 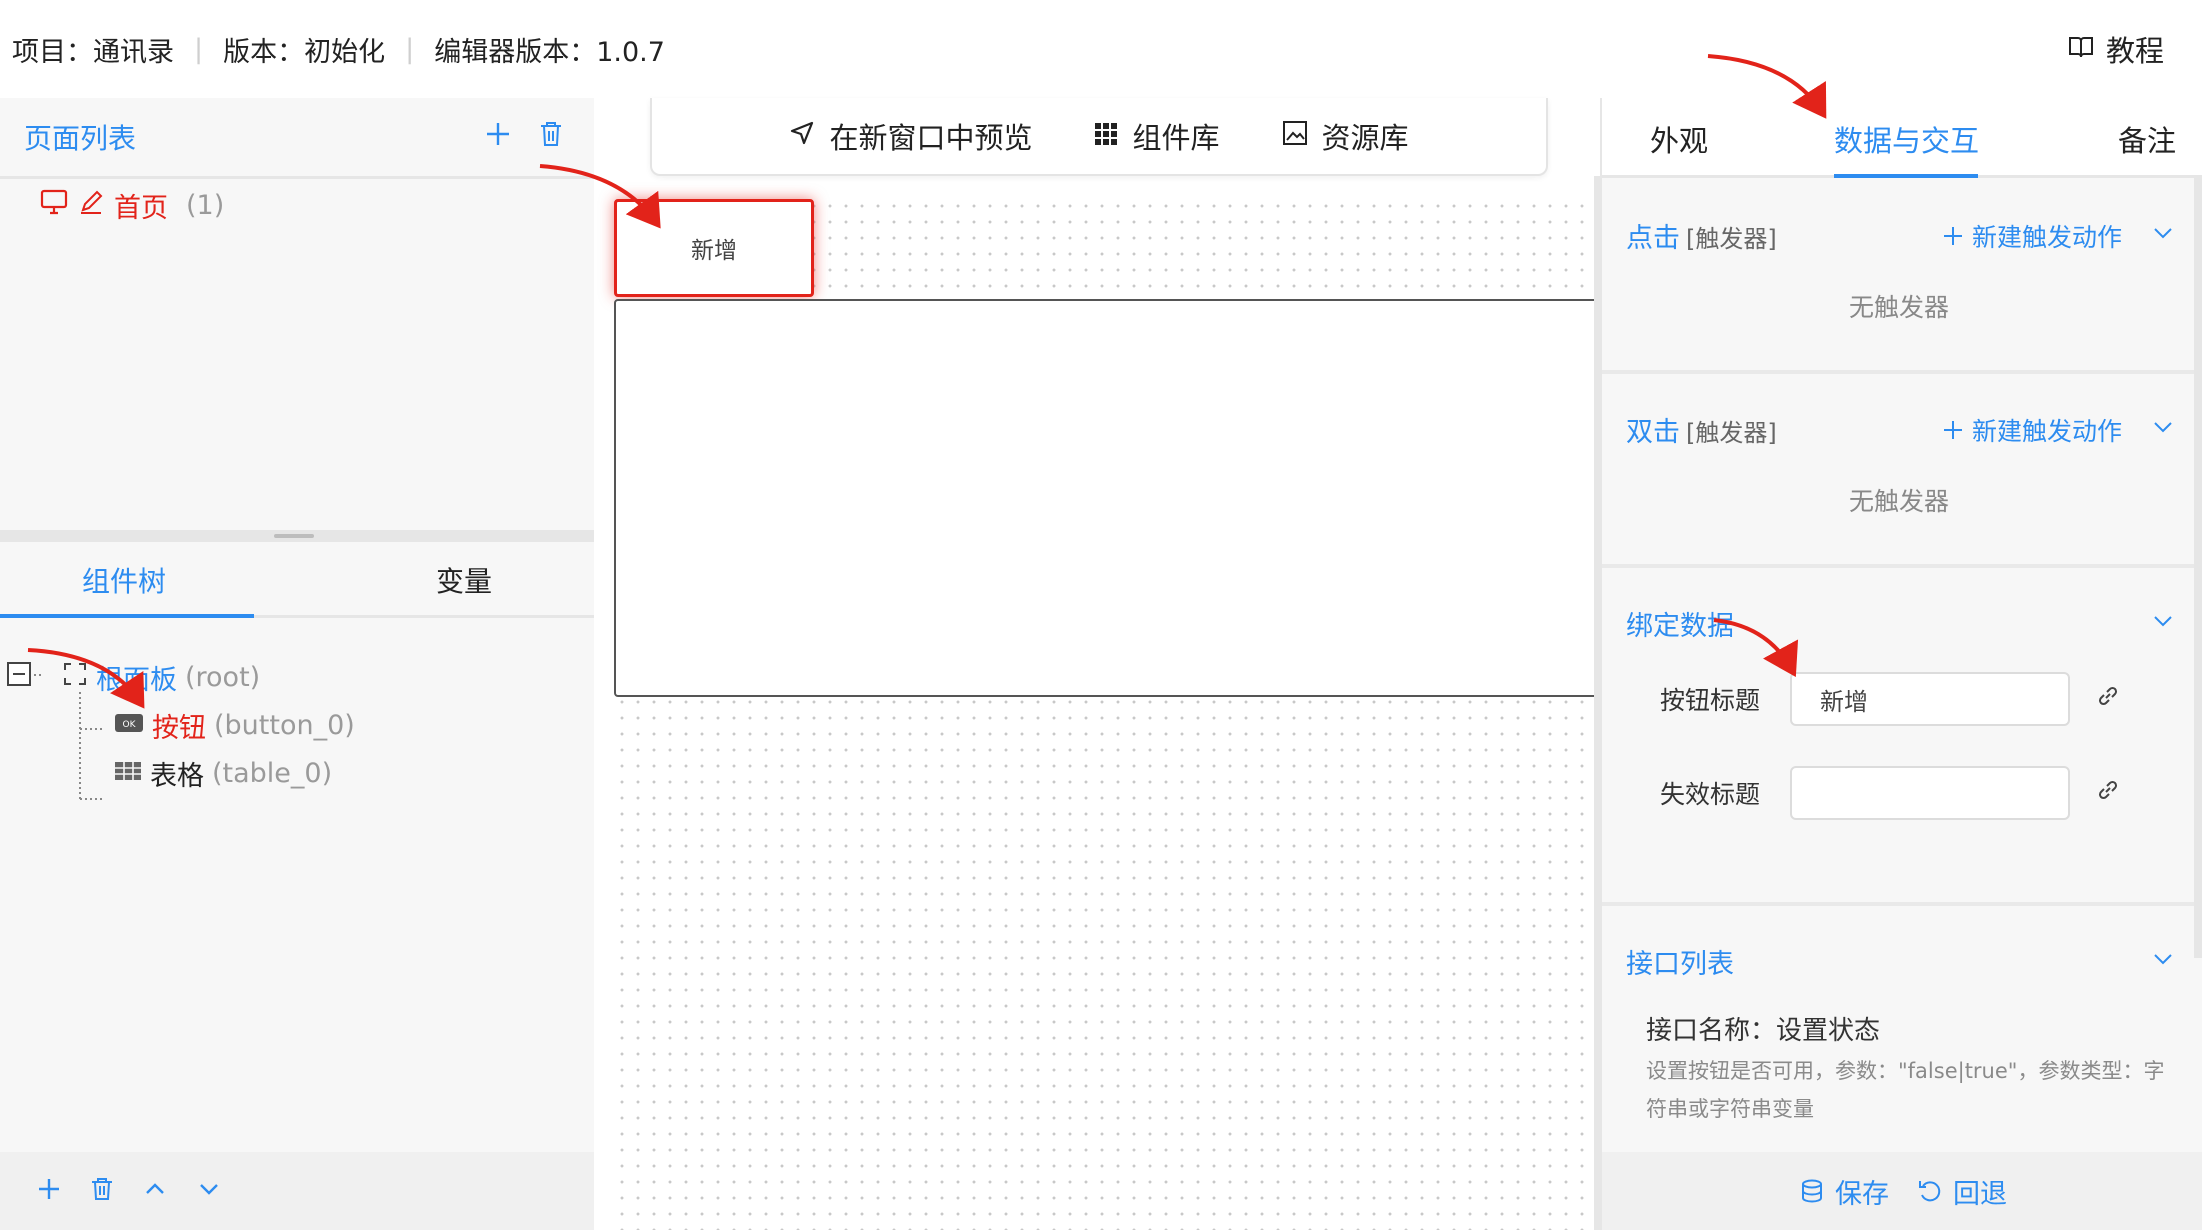 What do you see at coordinates (1899, 478) in the screenshot?
I see `dblclick-trigger-section: 双击 [触发器] 新建触发动作 无触发器` at bounding box center [1899, 478].